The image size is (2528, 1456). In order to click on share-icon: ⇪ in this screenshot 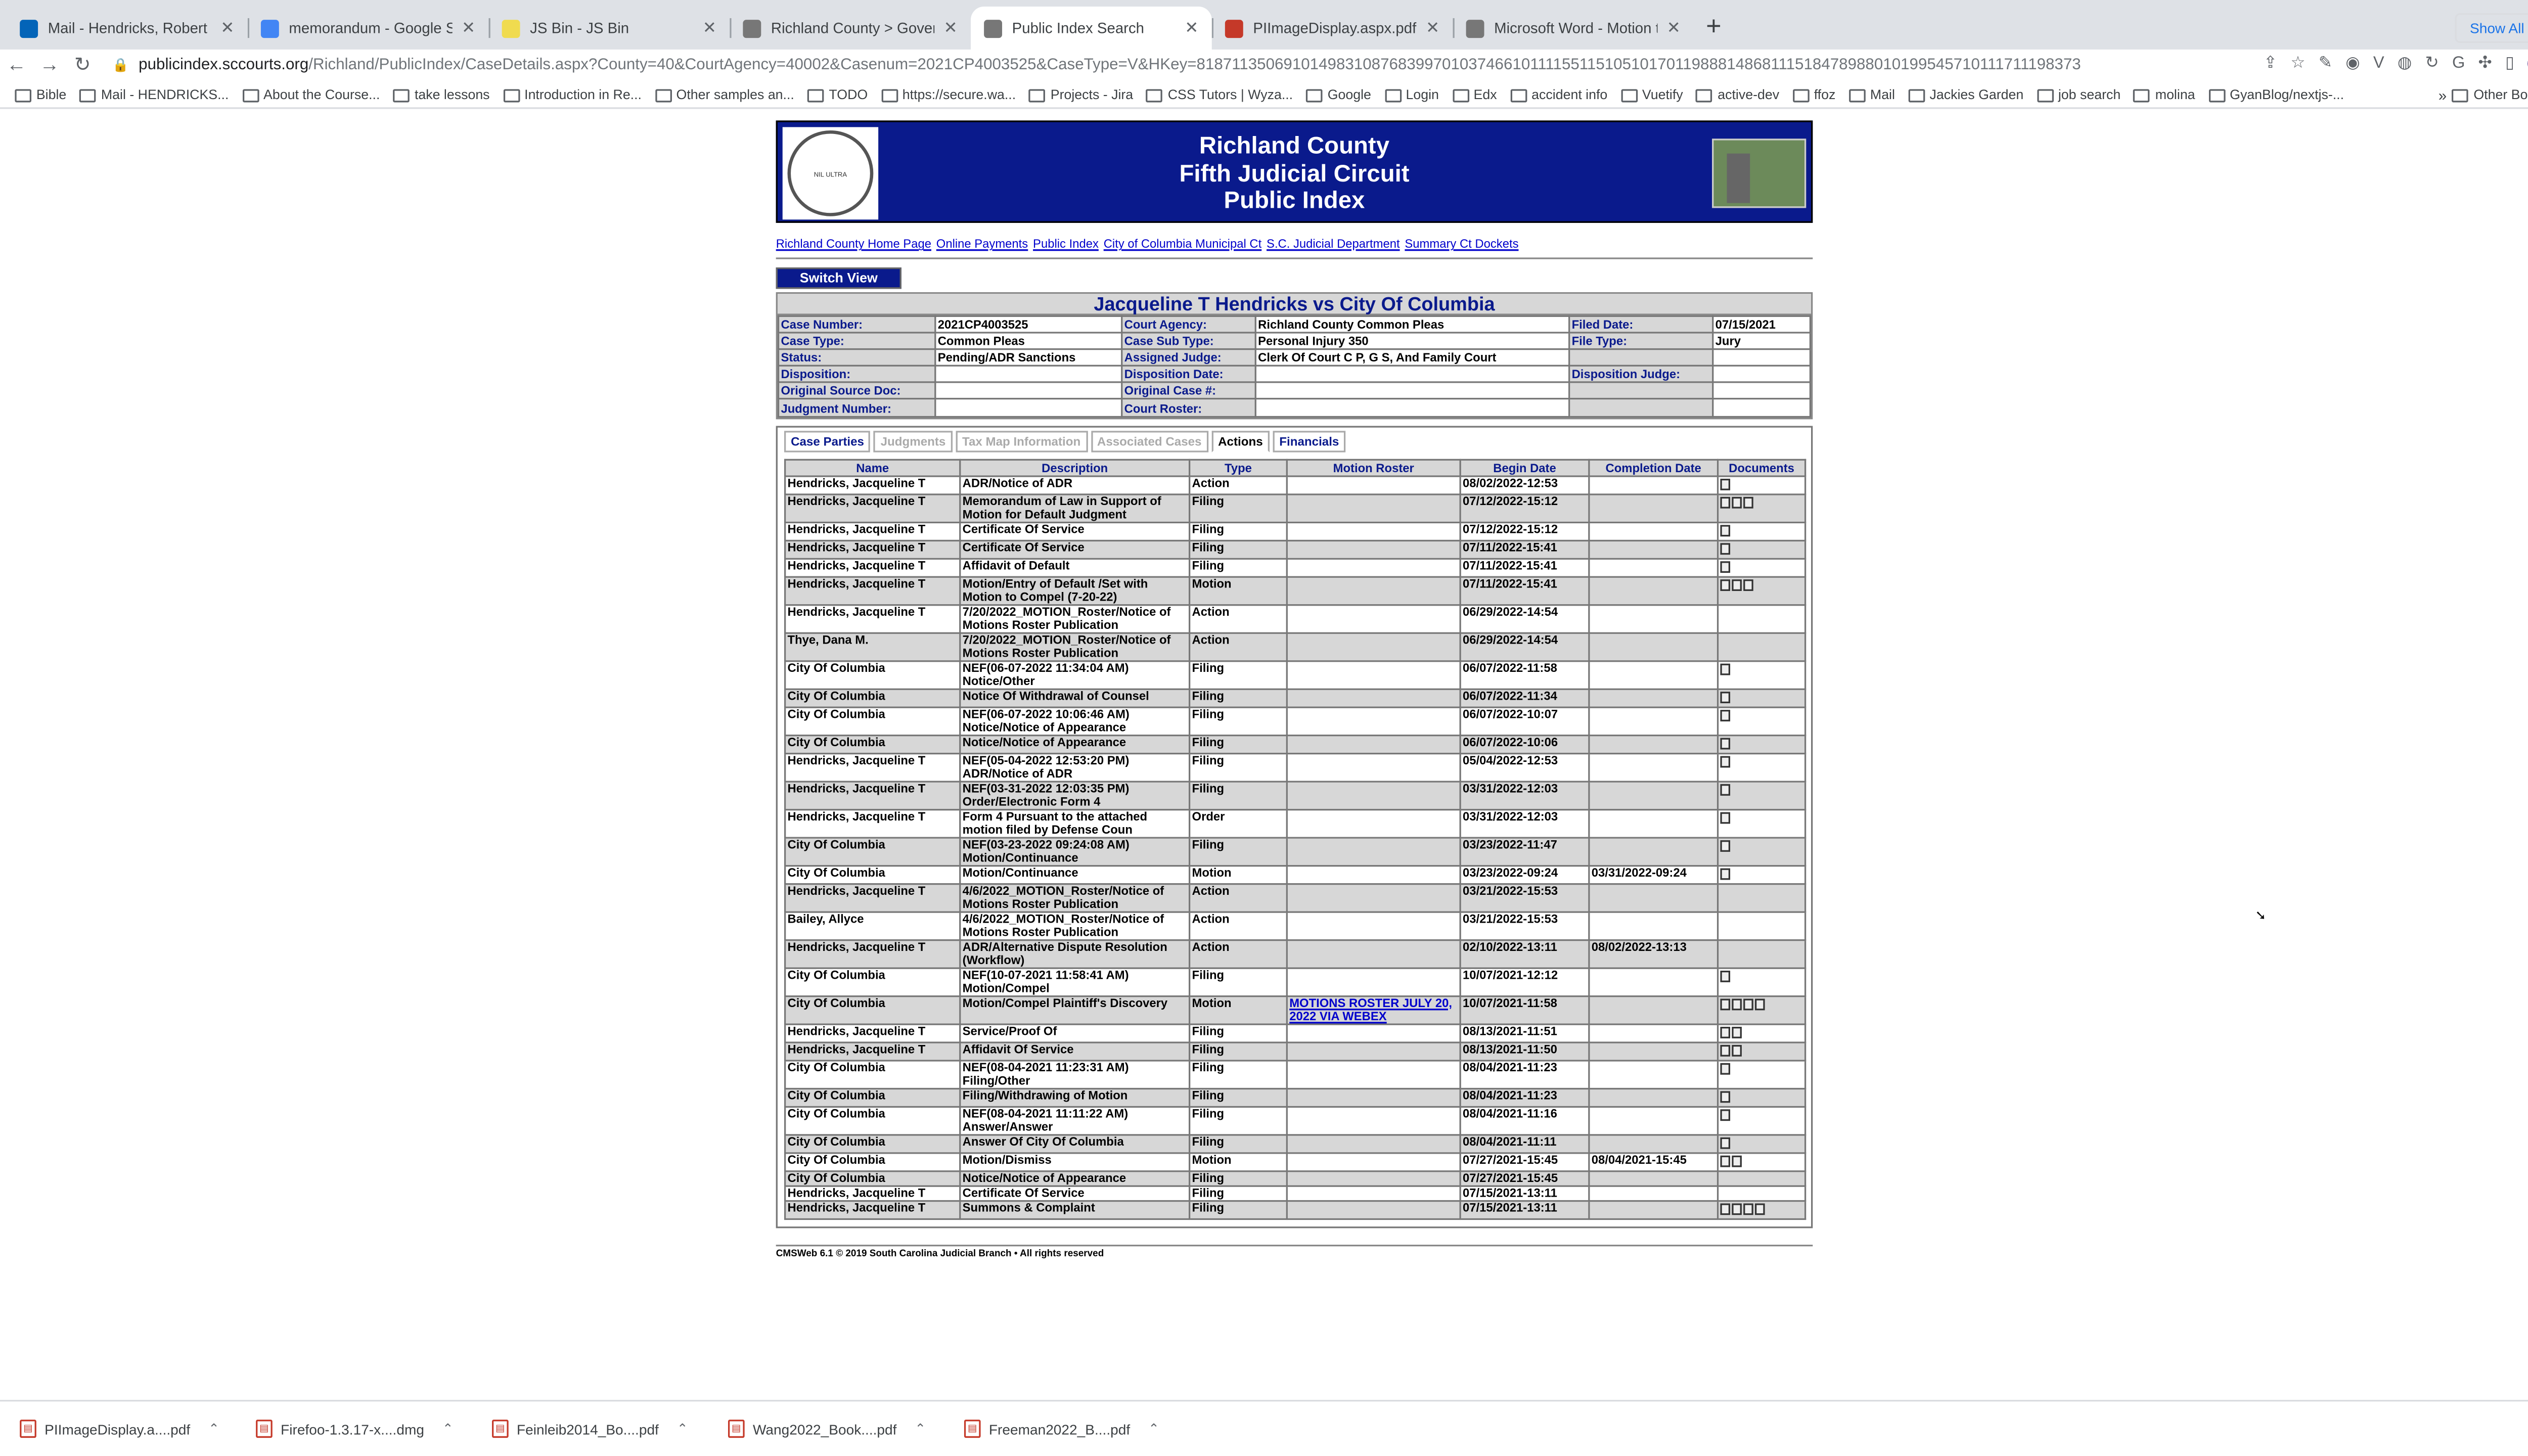, I will do `click(2271, 64)`.